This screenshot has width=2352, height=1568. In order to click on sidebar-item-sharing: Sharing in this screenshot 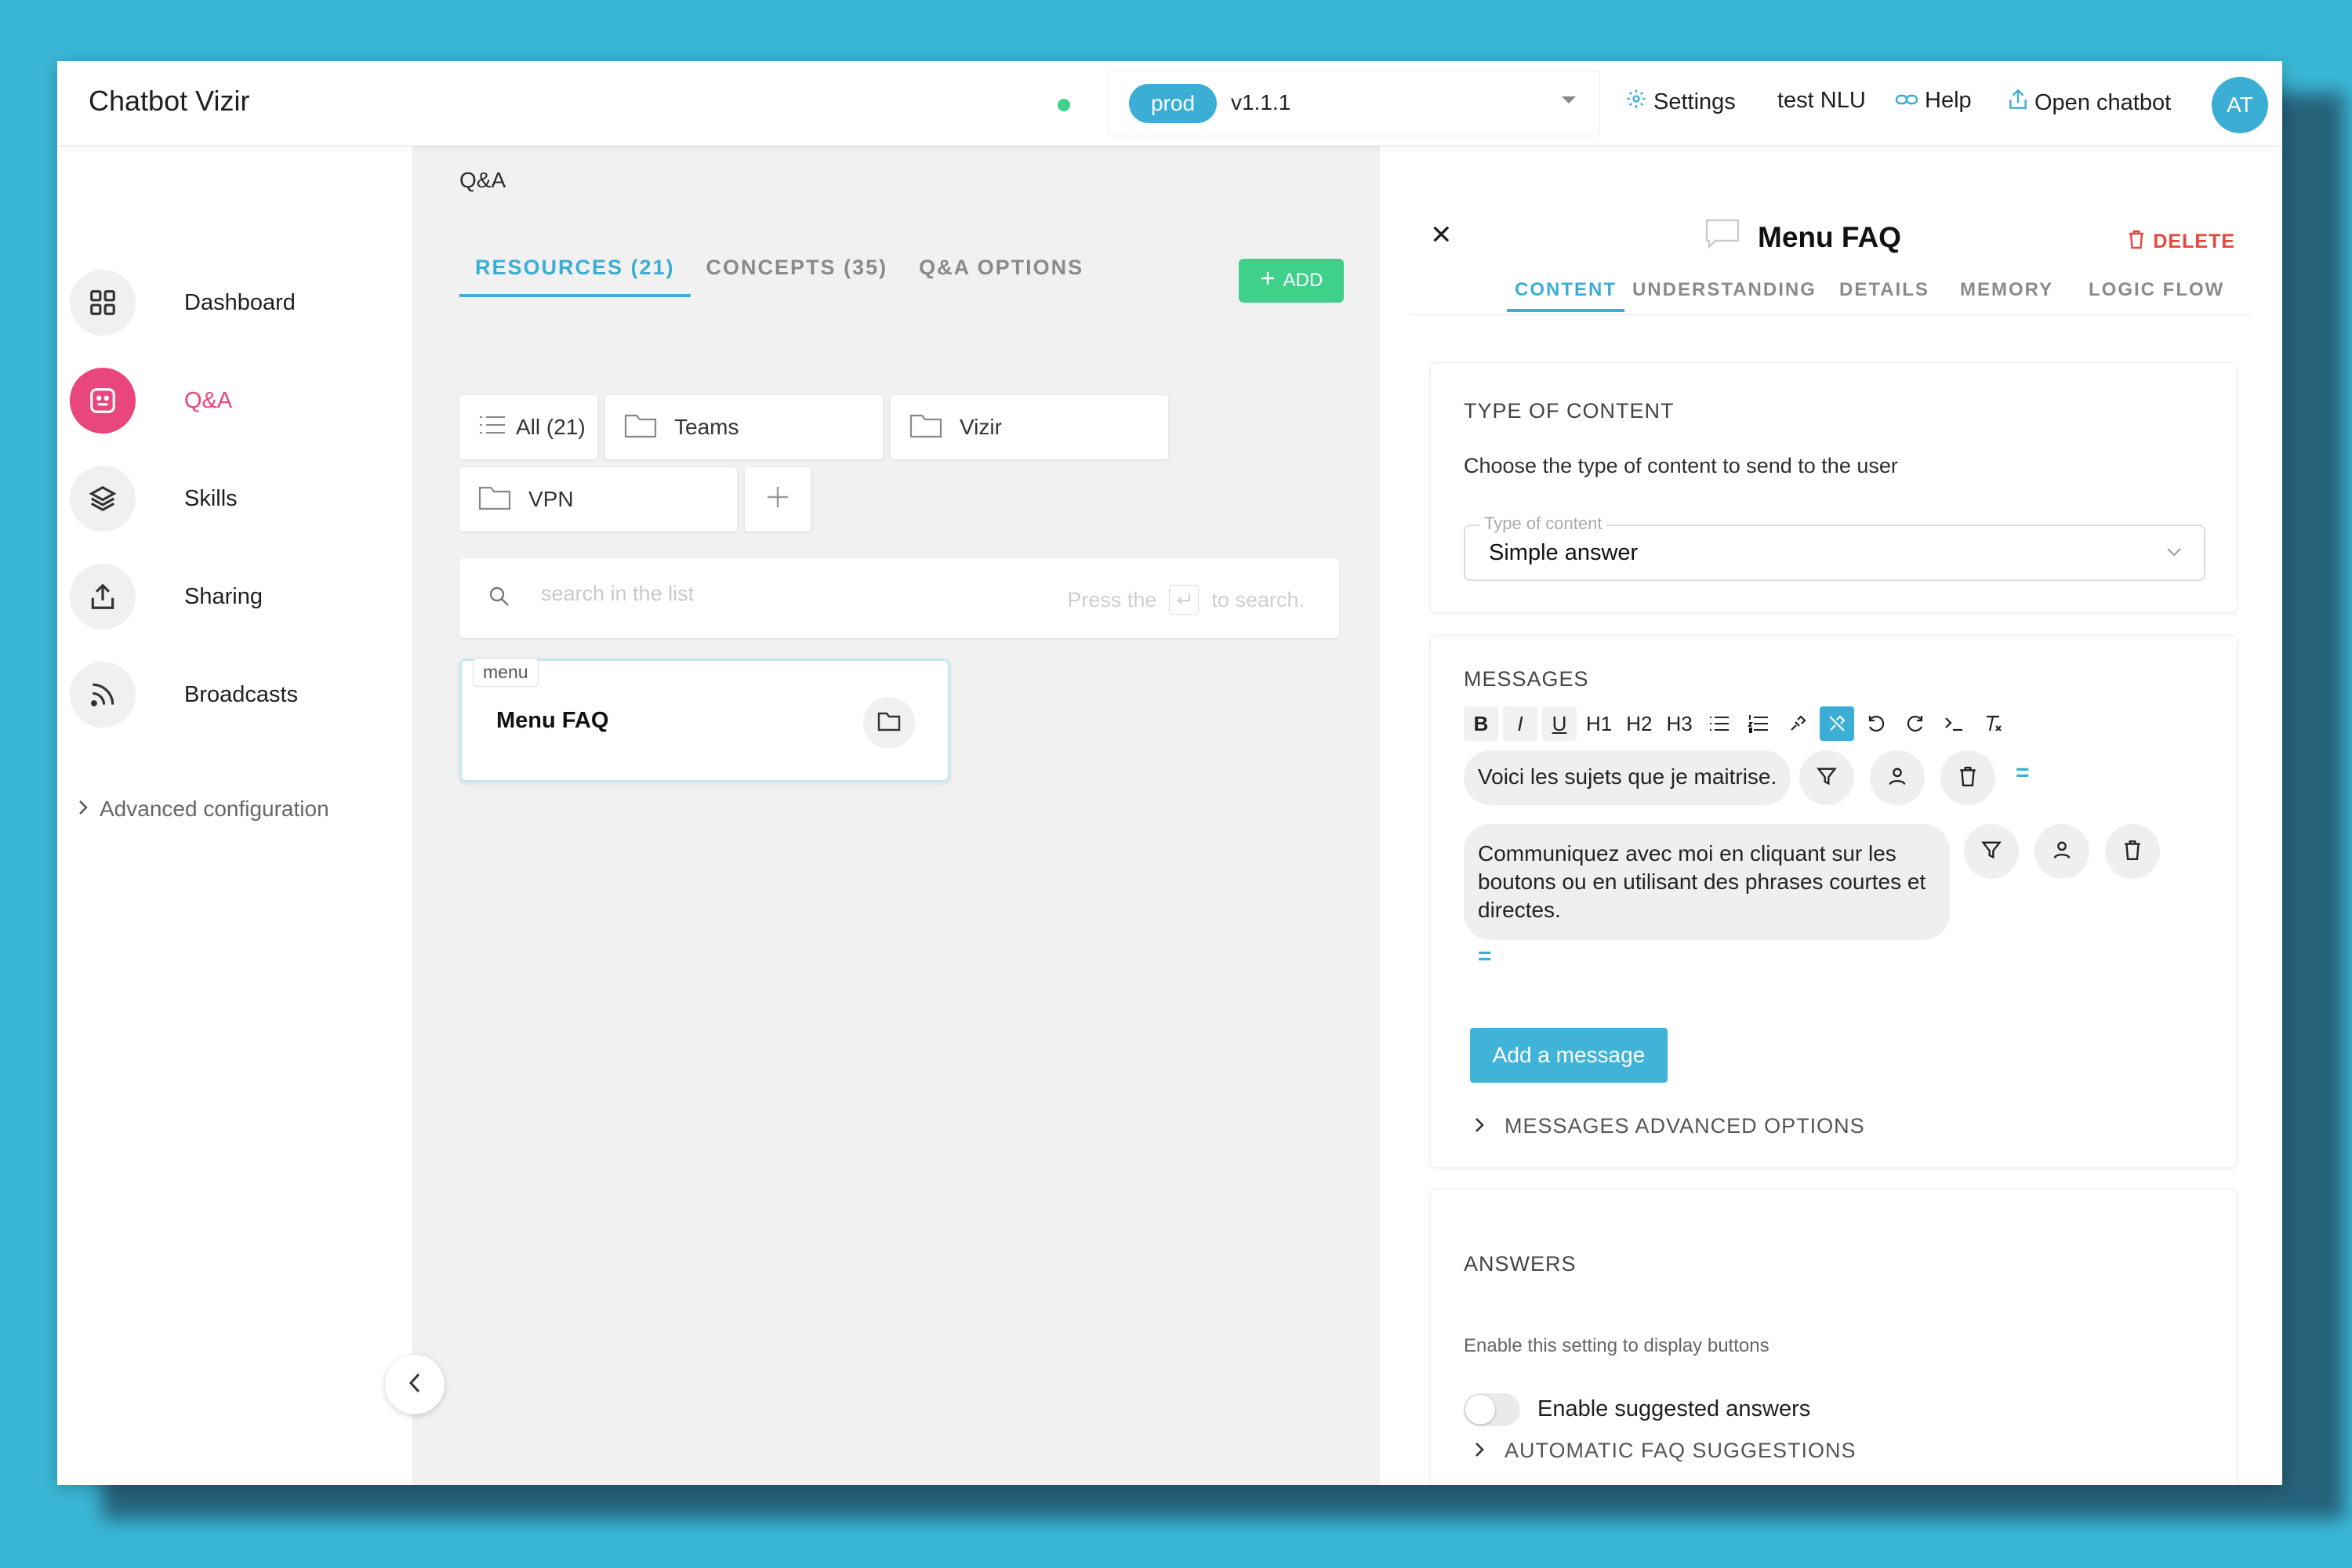, I will do `click(234, 597)`.